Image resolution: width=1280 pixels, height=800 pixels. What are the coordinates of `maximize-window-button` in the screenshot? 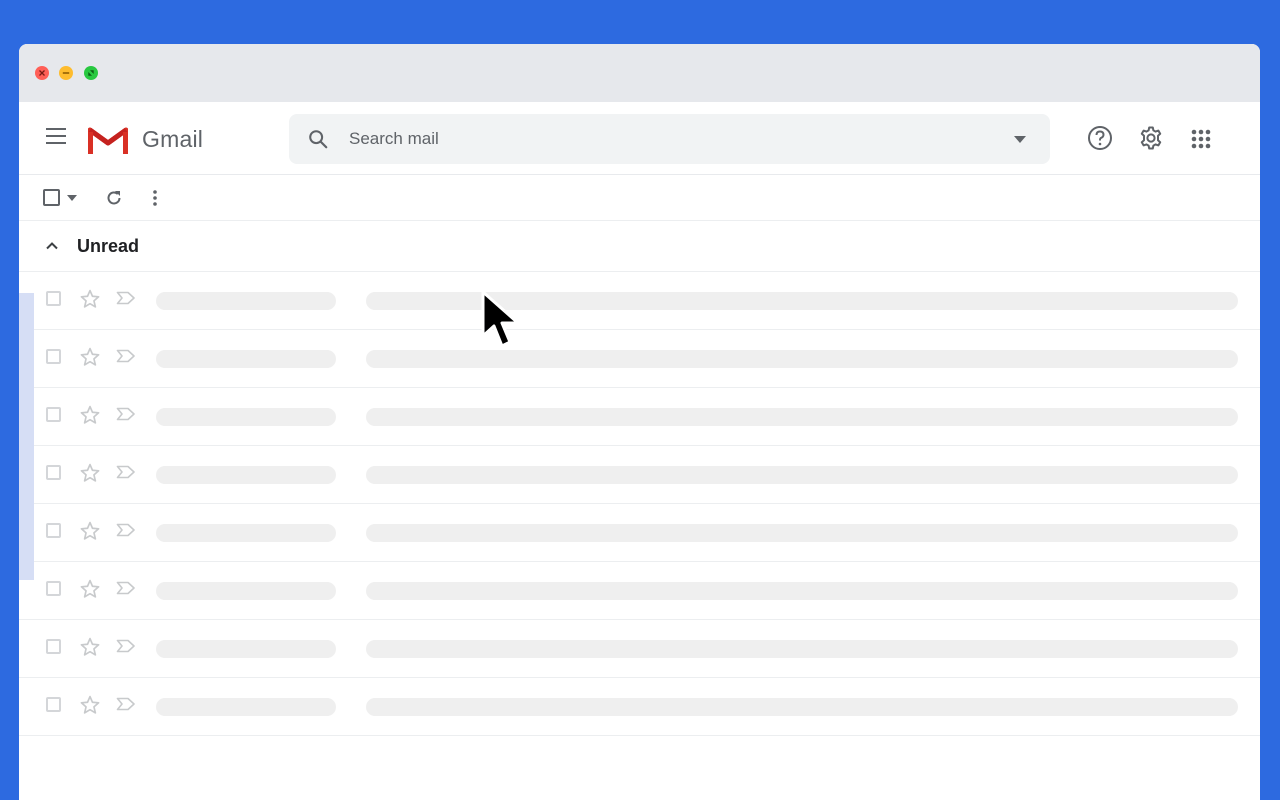 It's located at (91, 73).